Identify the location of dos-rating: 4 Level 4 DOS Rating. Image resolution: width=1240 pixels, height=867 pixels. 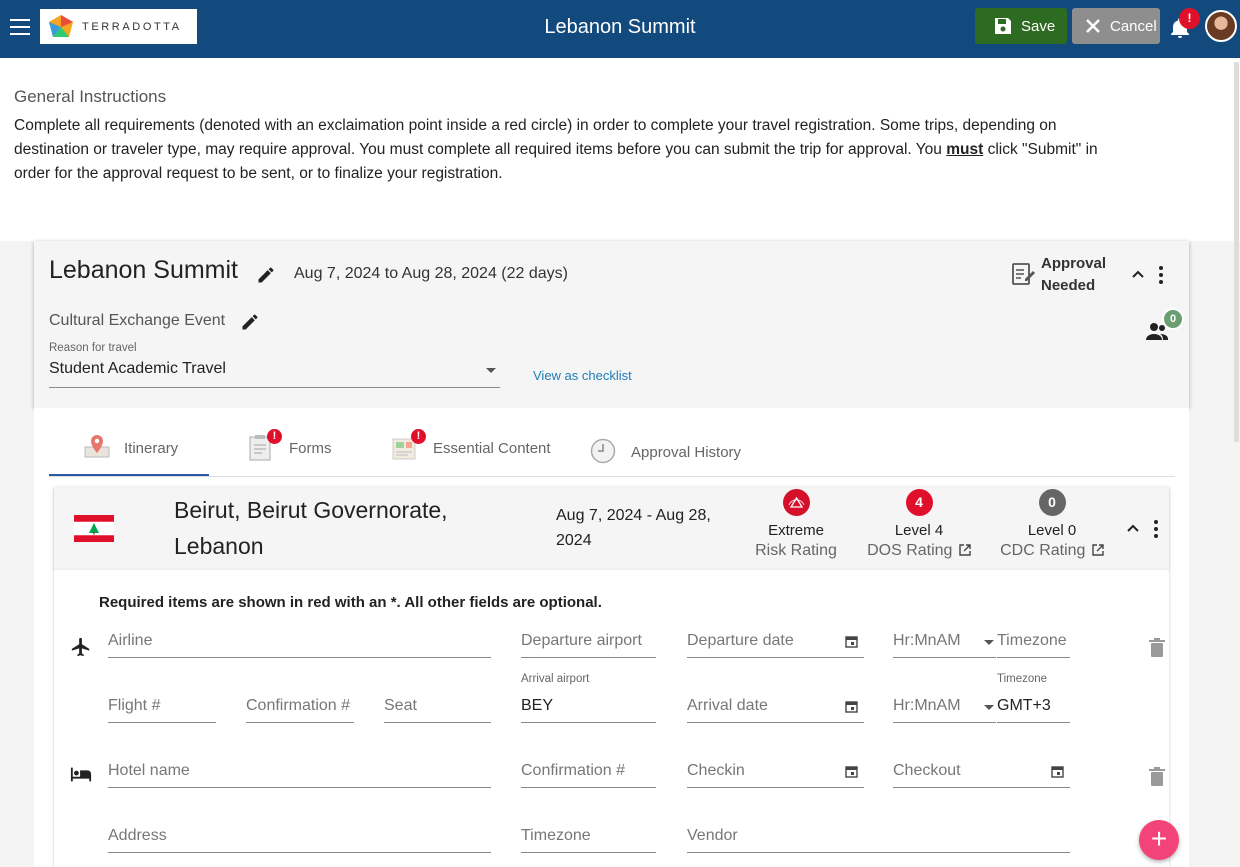
(919, 524).